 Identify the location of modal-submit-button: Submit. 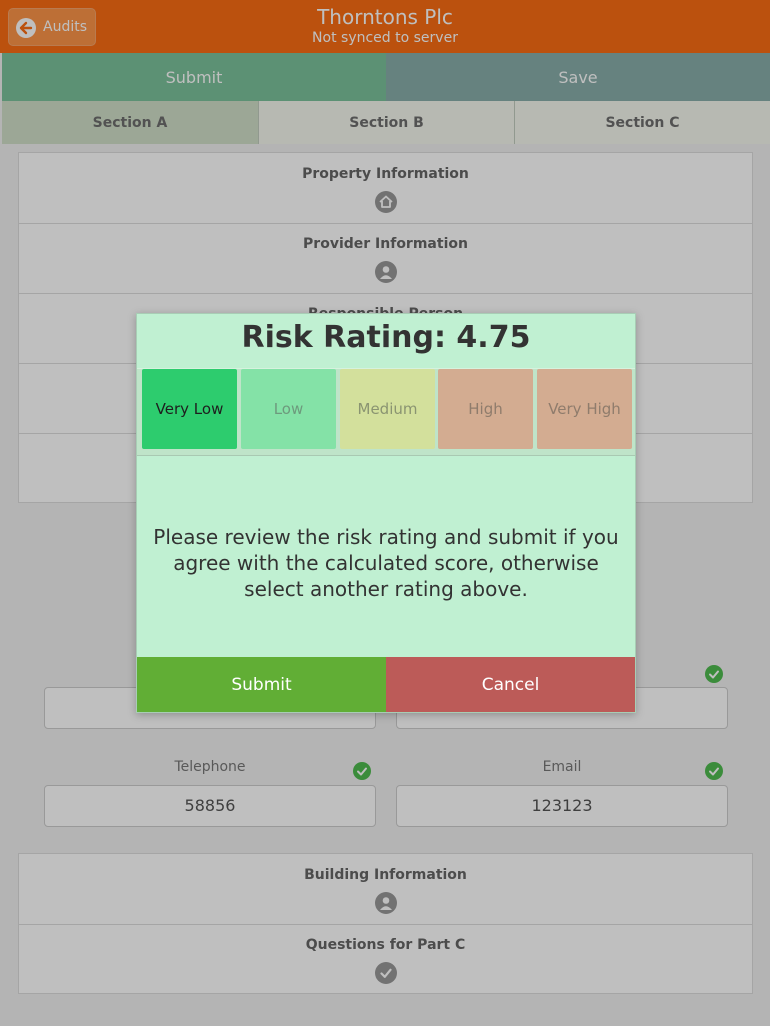
(261, 684).